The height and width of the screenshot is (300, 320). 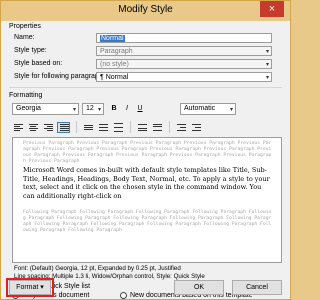 I want to click on name-label: Name:, so click(x=24, y=37).